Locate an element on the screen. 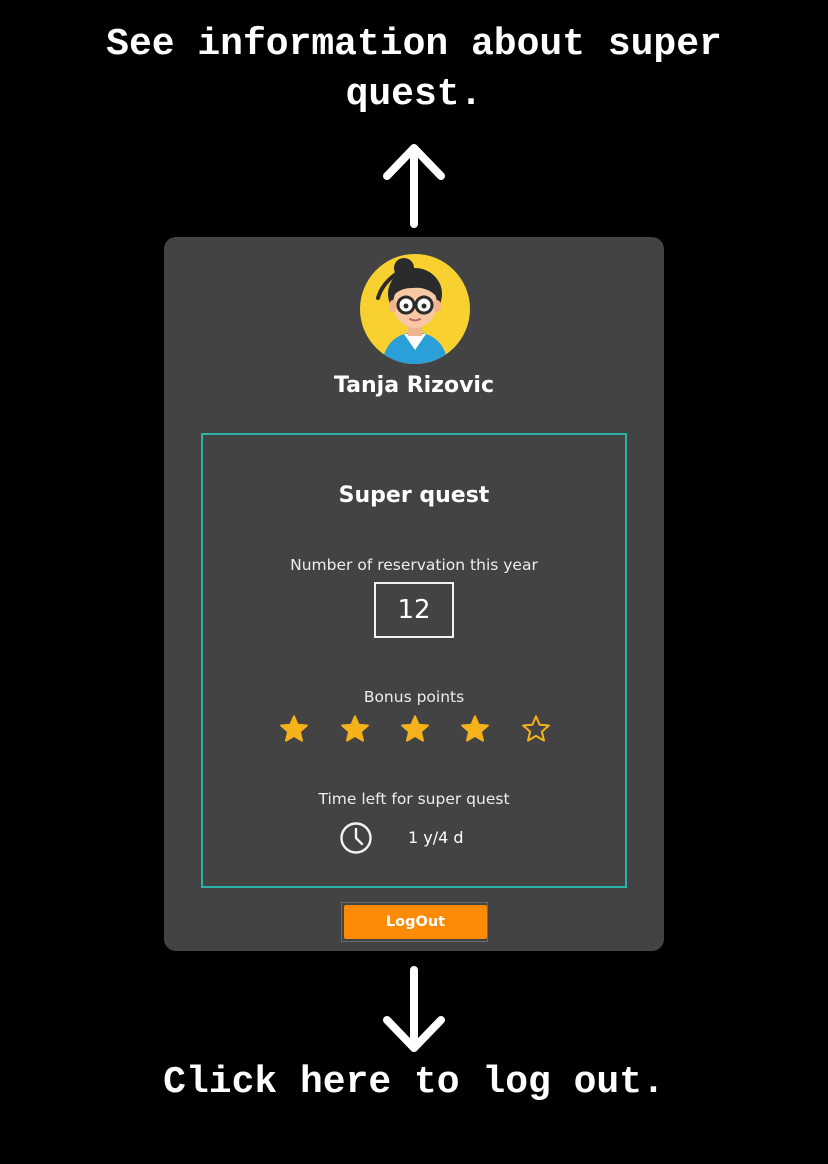 The image size is (828, 1164). star-outline-icon is located at coordinates (536, 728).